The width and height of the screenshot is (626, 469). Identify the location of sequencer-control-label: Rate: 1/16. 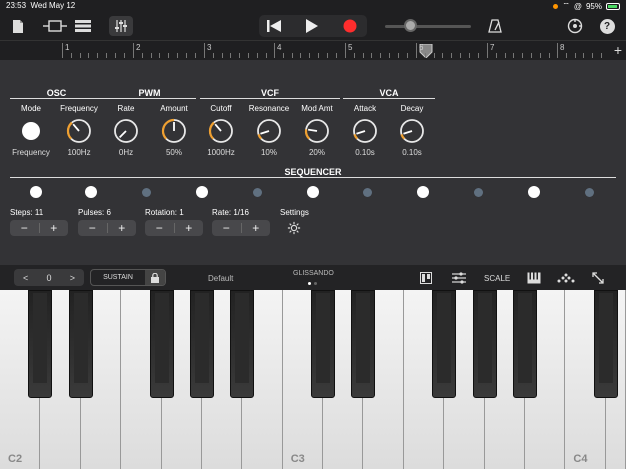
(230, 212).